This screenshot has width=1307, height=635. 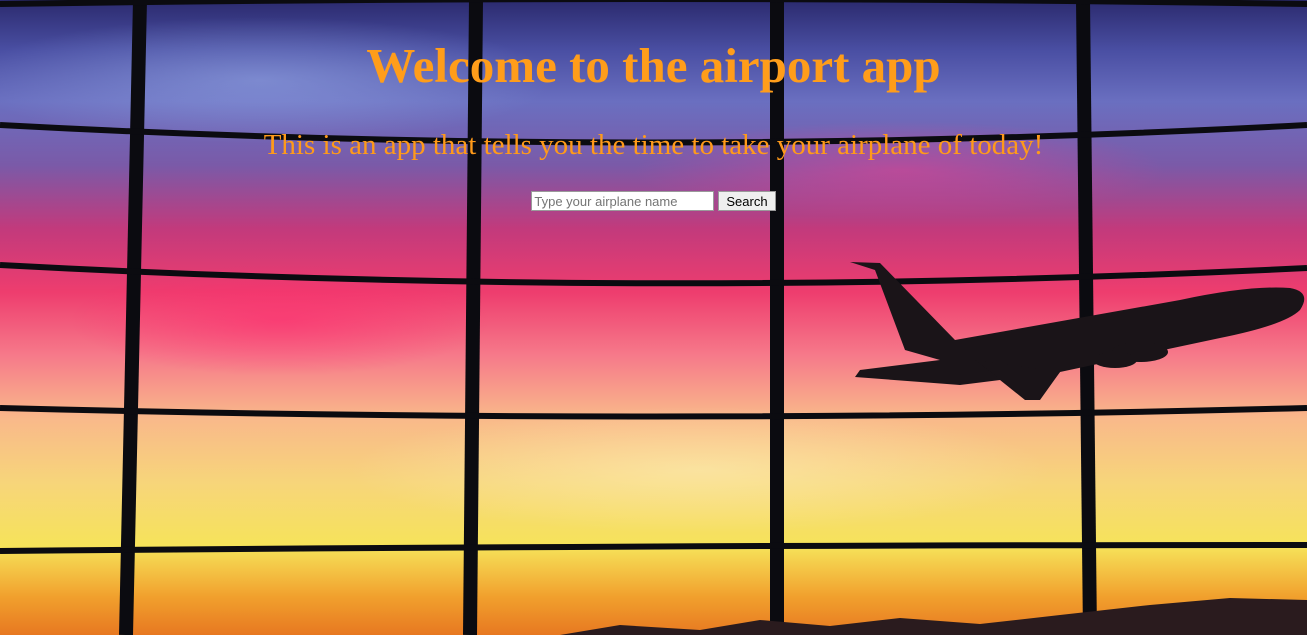 What do you see at coordinates (653, 65) in the screenshot?
I see `page-title: Welcome to the airport app` at bounding box center [653, 65].